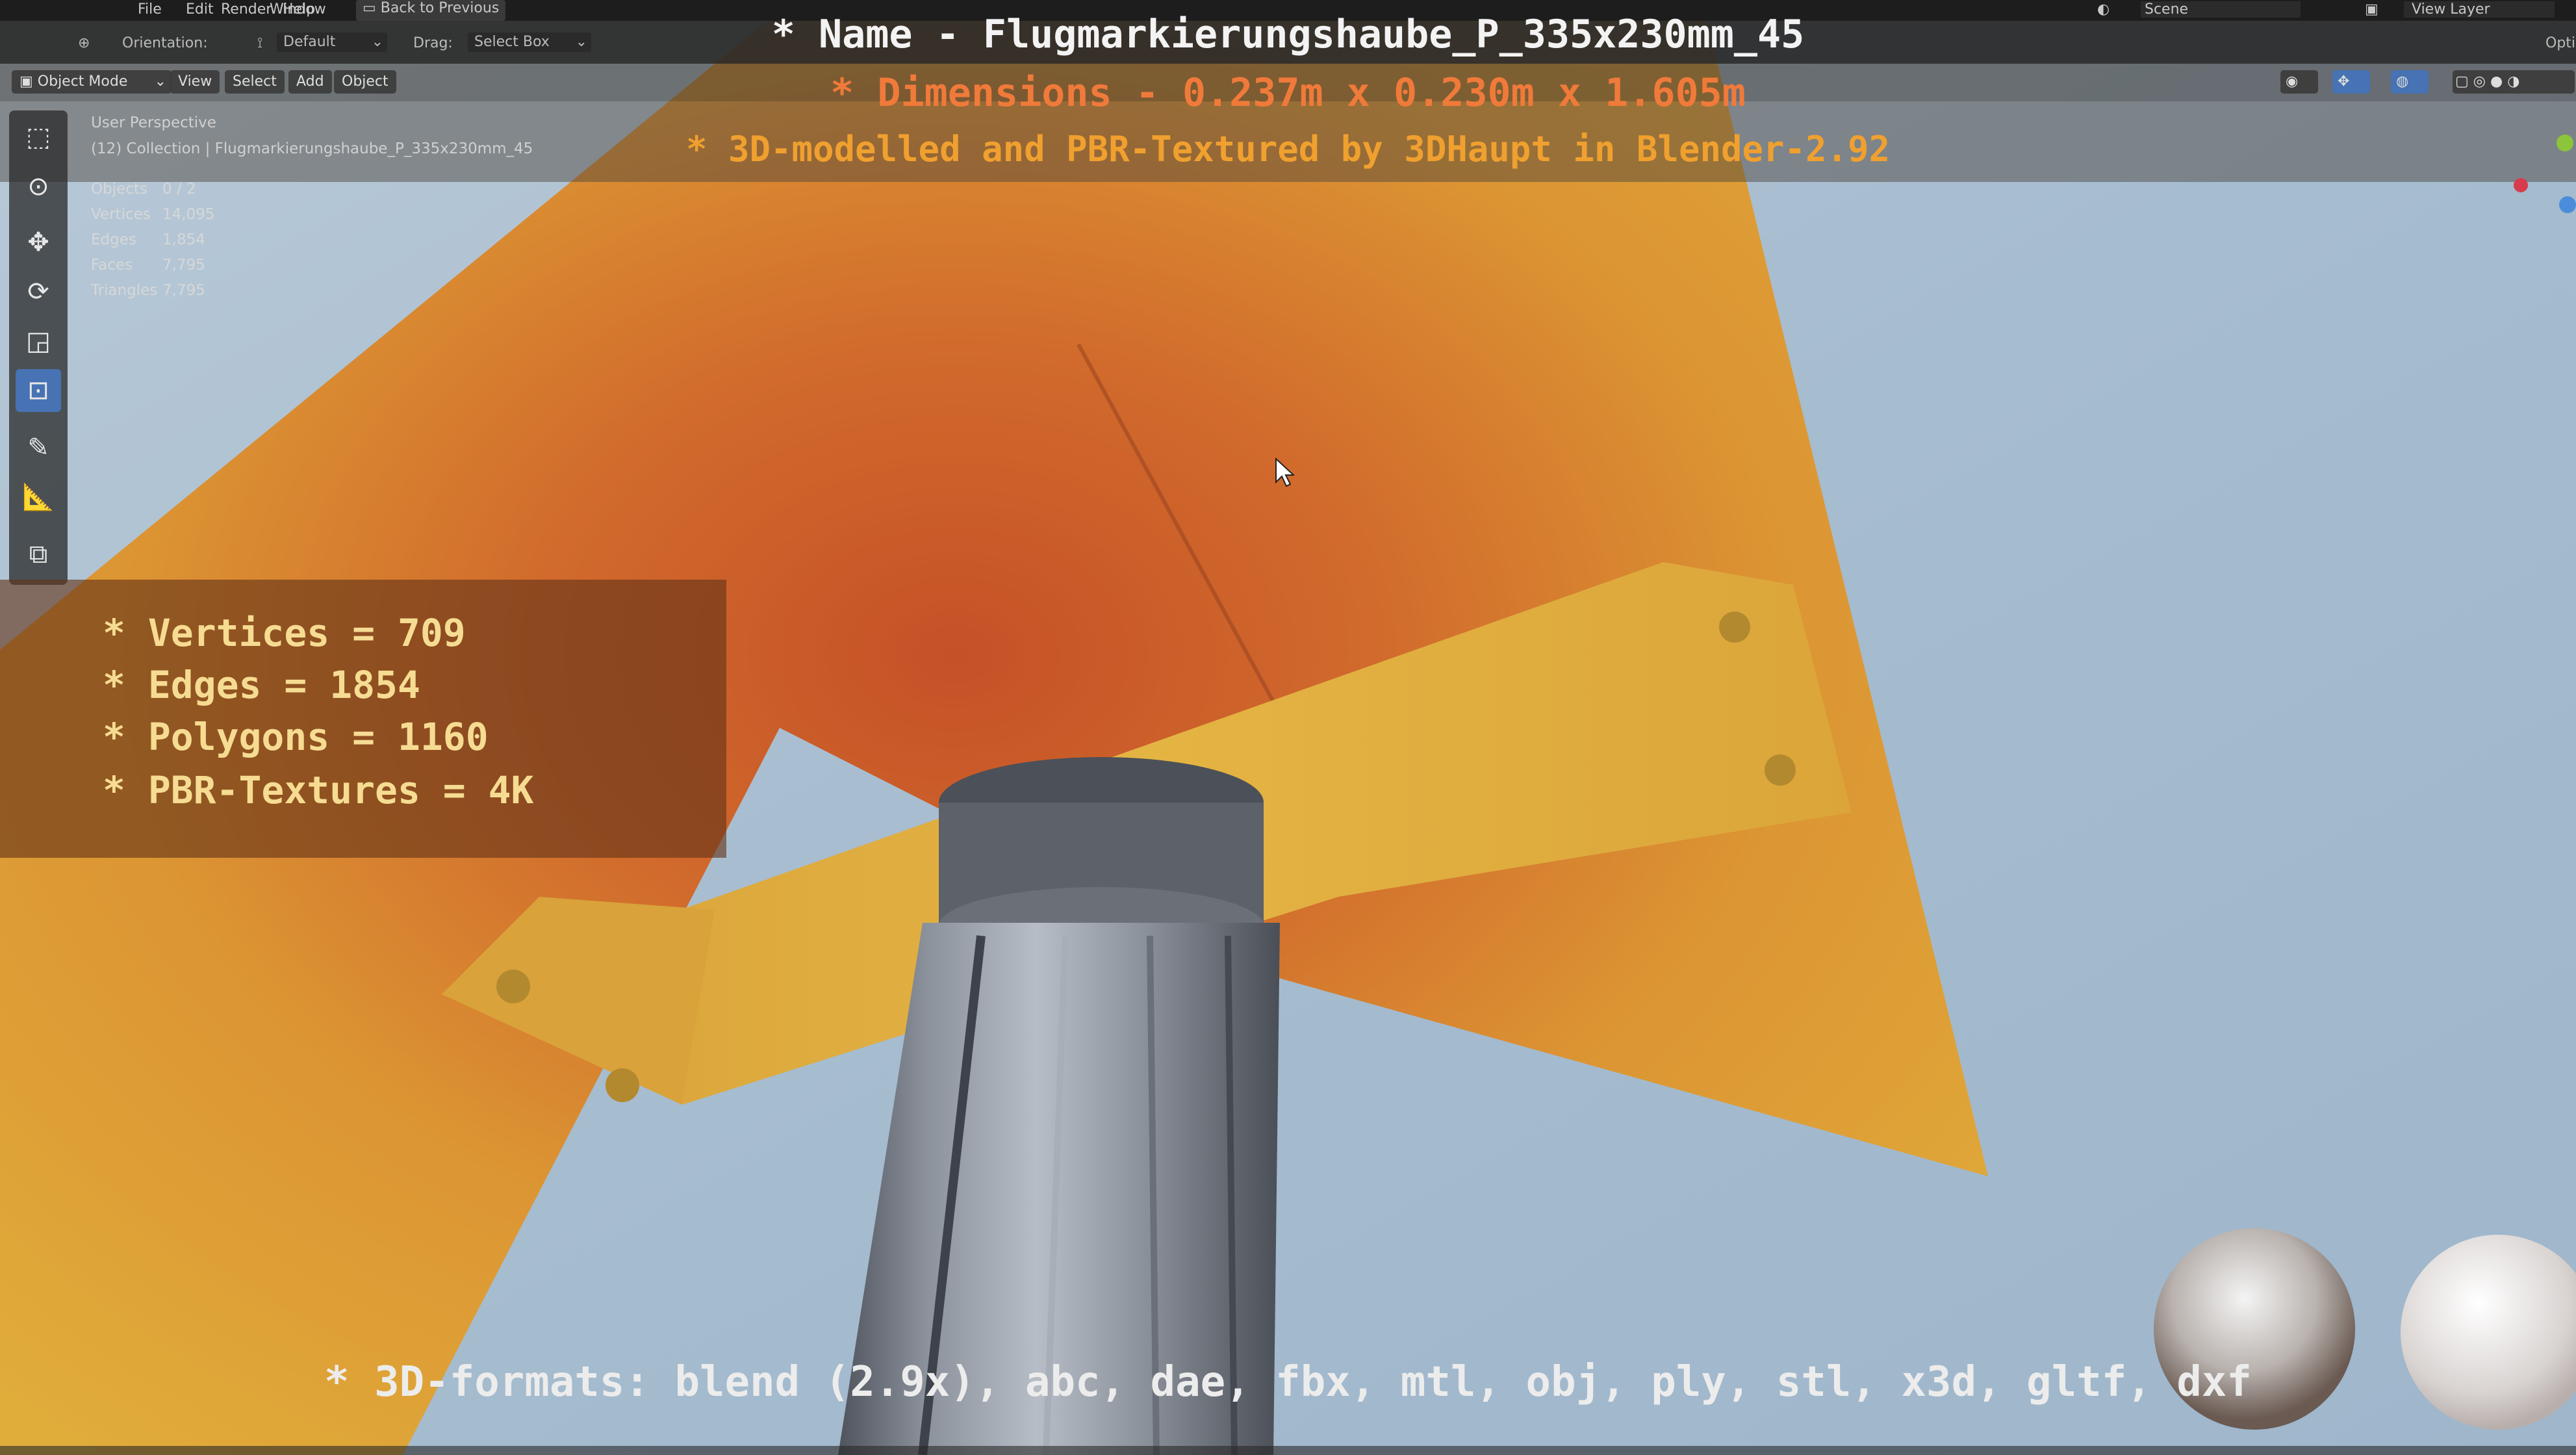 The height and width of the screenshot is (1455, 2576). What do you see at coordinates (38, 292) in the screenshot?
I see `rotate-icon: ⟳` at bounding box center [38, 292].